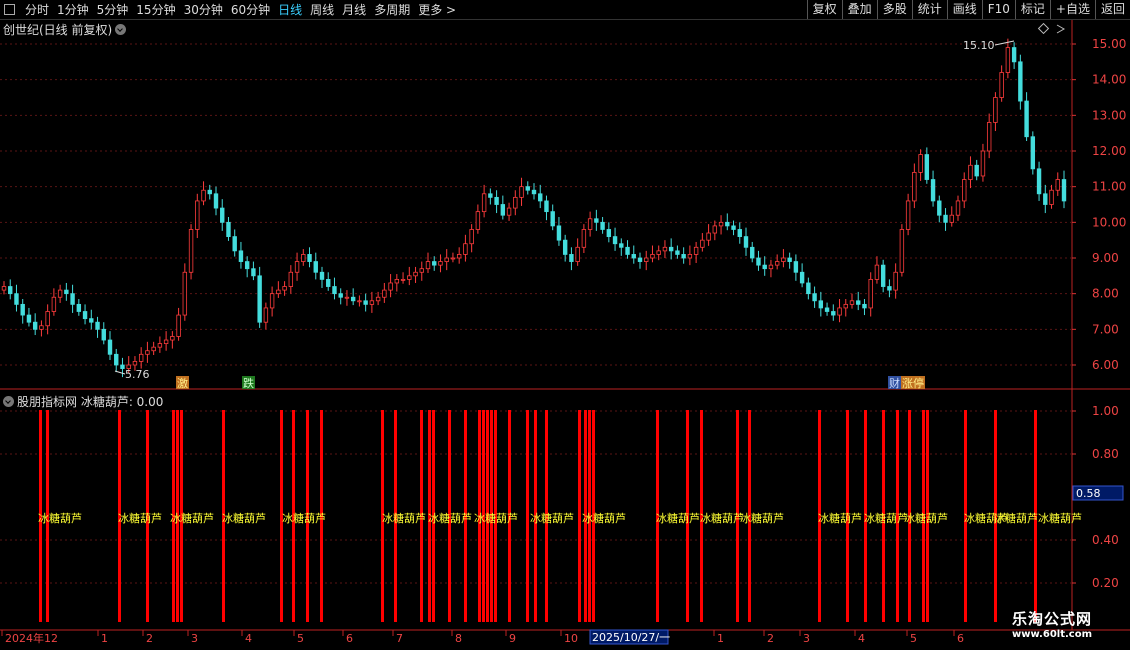 This screenshot has height=650, width=1130. I want to click on price-tick-label: 11.00, so click(1109, 187).